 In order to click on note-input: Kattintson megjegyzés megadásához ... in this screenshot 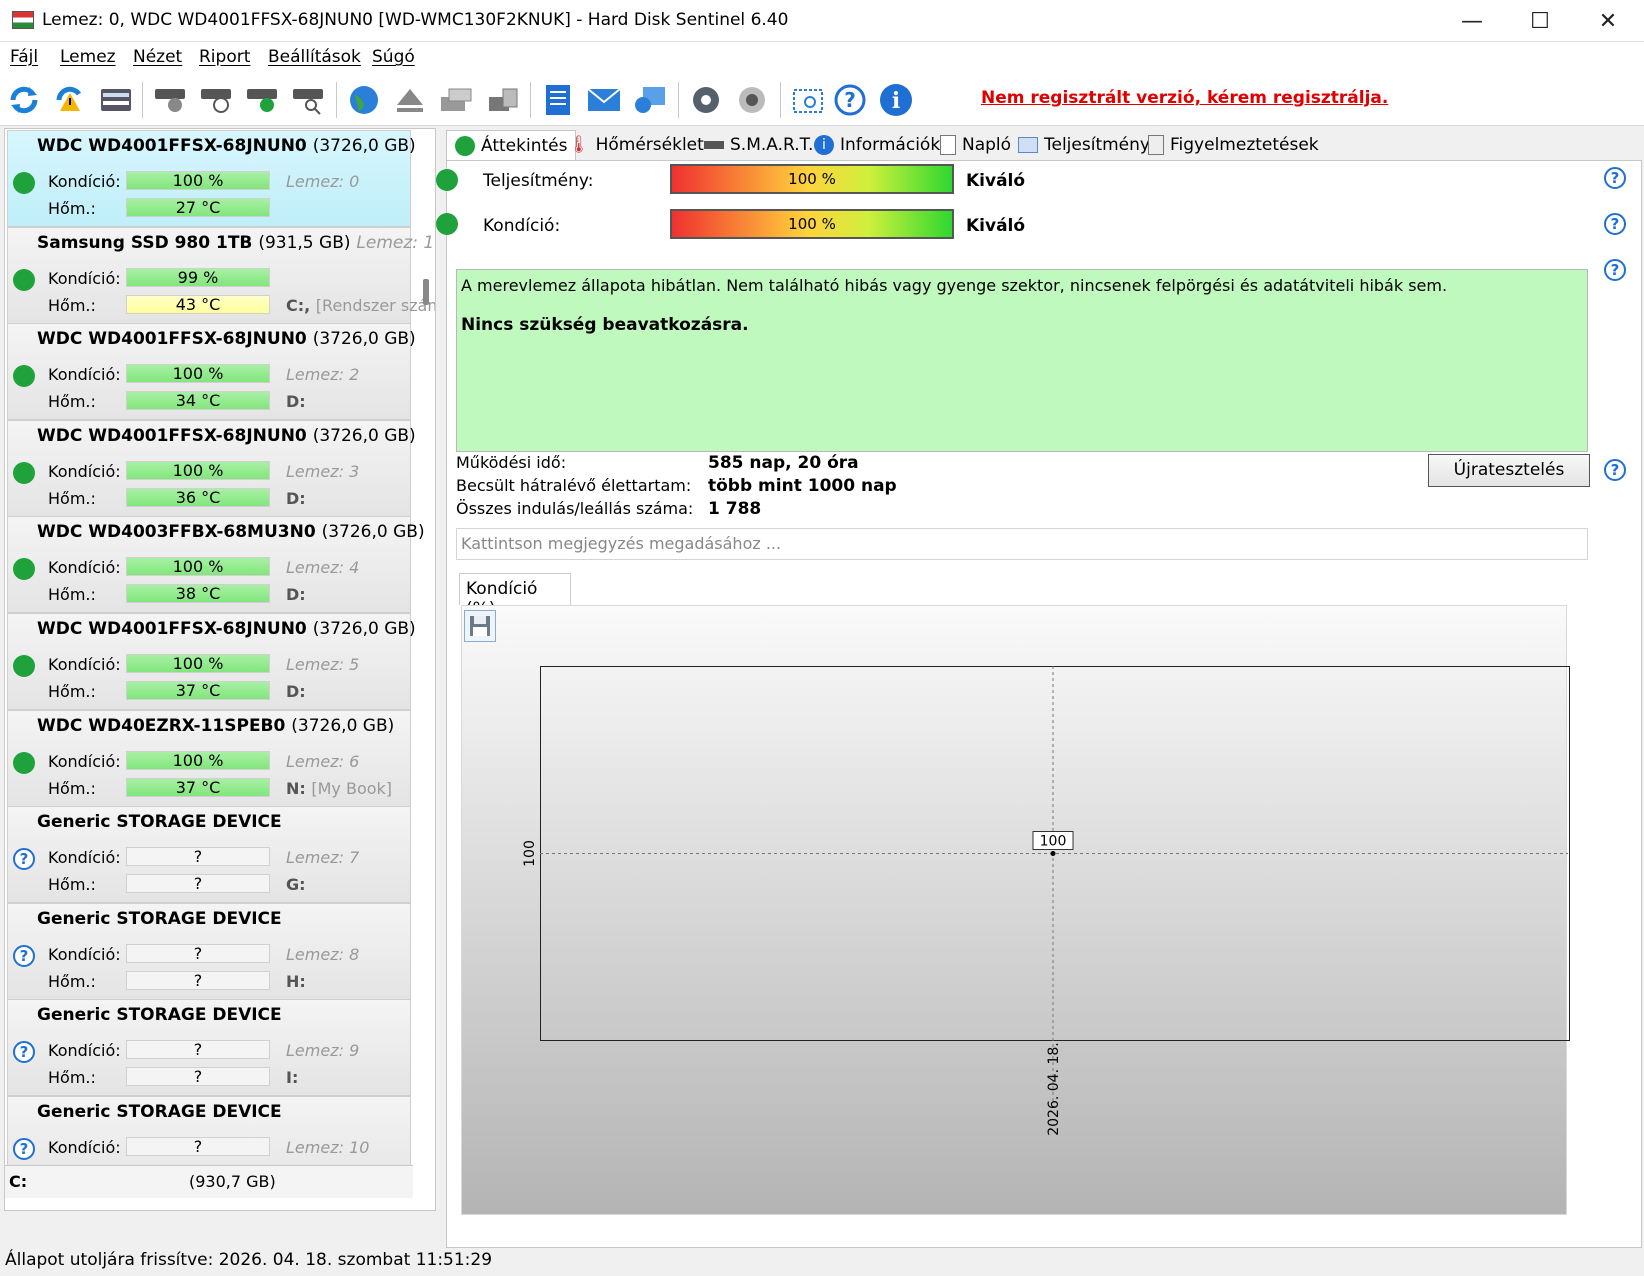, I will do `click(1022, 544)`.